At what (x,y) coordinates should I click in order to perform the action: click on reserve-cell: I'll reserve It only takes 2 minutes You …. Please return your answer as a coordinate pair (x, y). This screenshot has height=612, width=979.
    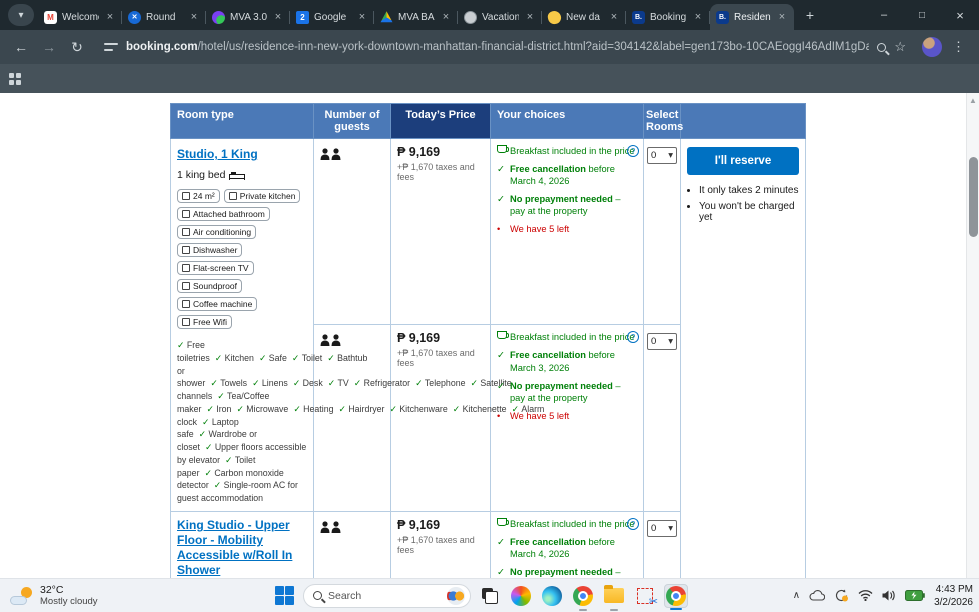
    Looking at the image, I should click on (743, 358).